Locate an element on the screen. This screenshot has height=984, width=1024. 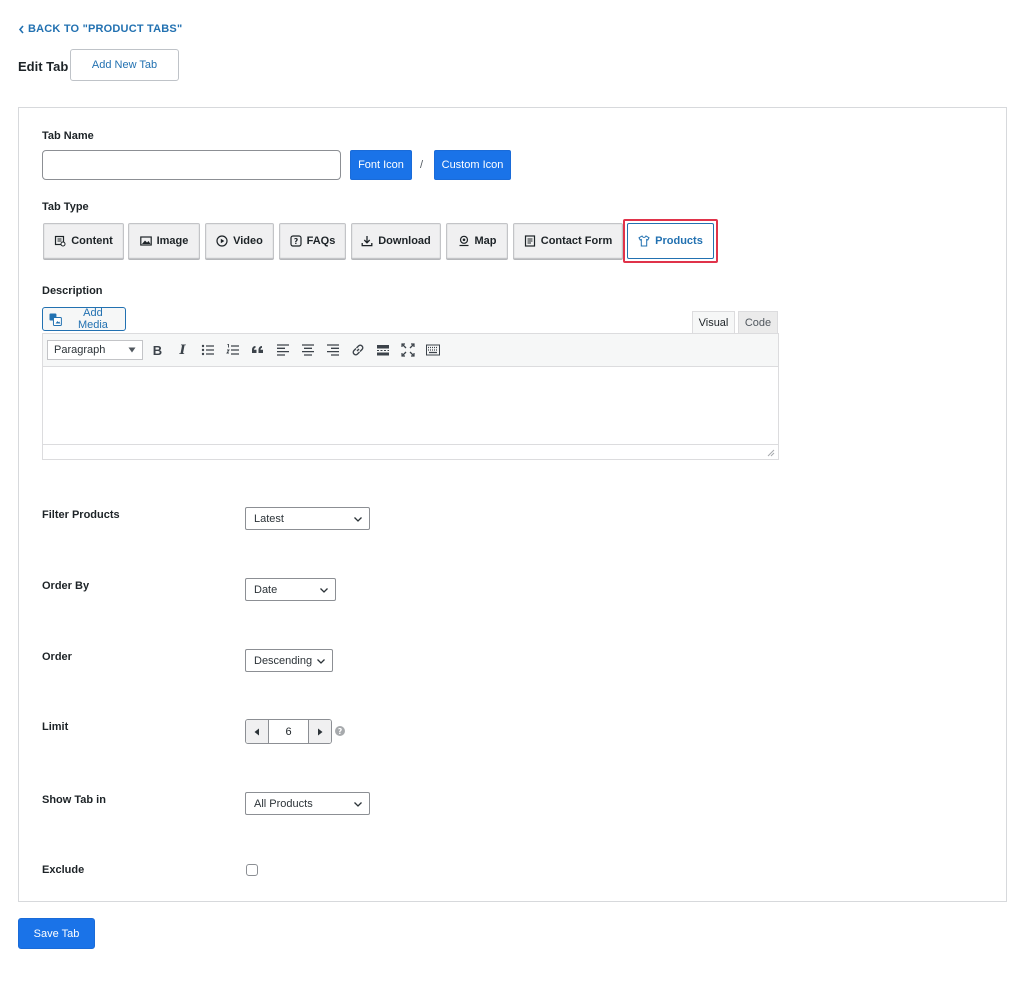
filter-products-value: Latest is located at coordinates (269, 518).